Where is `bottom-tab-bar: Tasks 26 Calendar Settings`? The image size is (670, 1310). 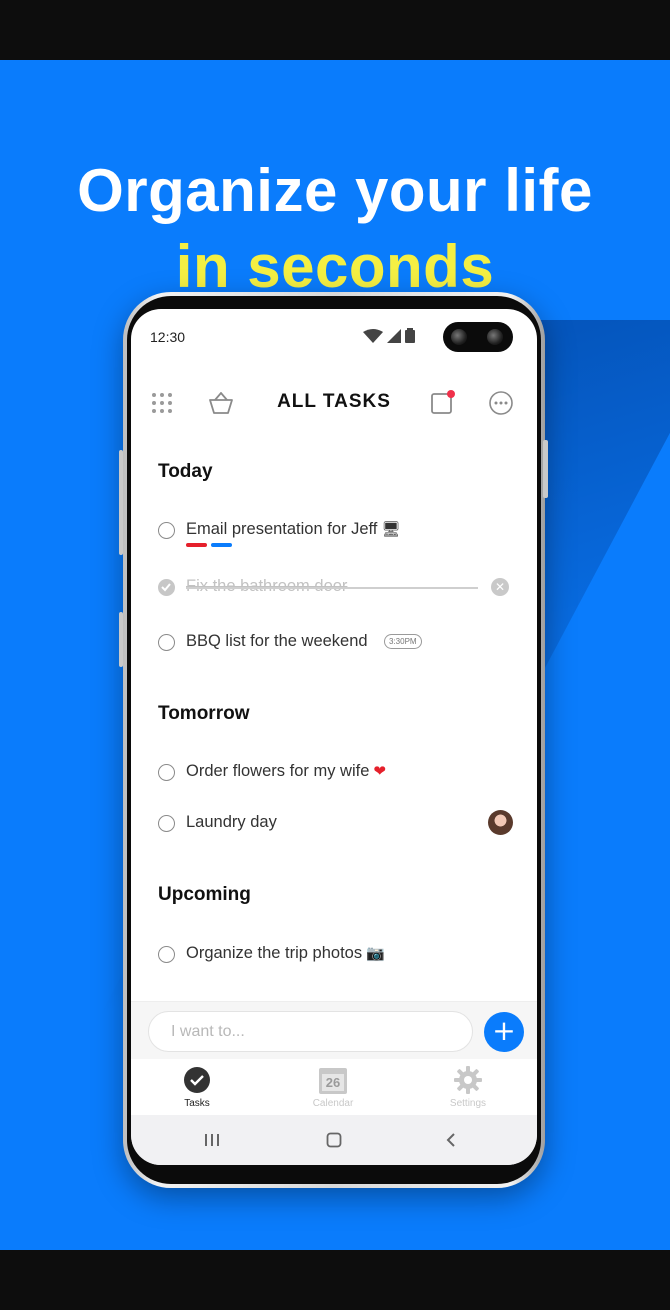
bottom-tab-bar: Tasks 26 Calendar Settings is located at coordinates (334, 1087).